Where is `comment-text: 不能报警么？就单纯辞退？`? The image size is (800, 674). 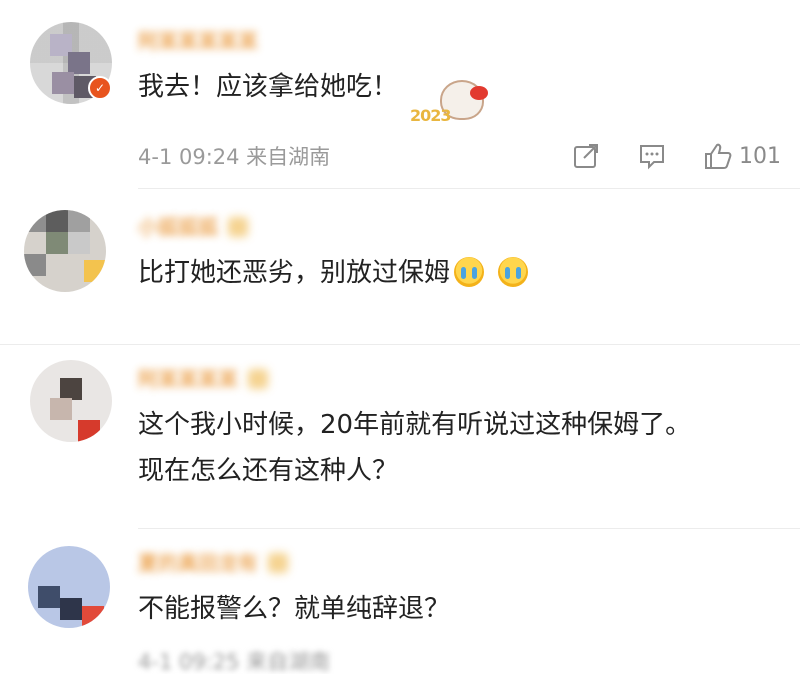 comment-text: 不能报警么？就单纯辞退？ is located at coordinates (454, 609).